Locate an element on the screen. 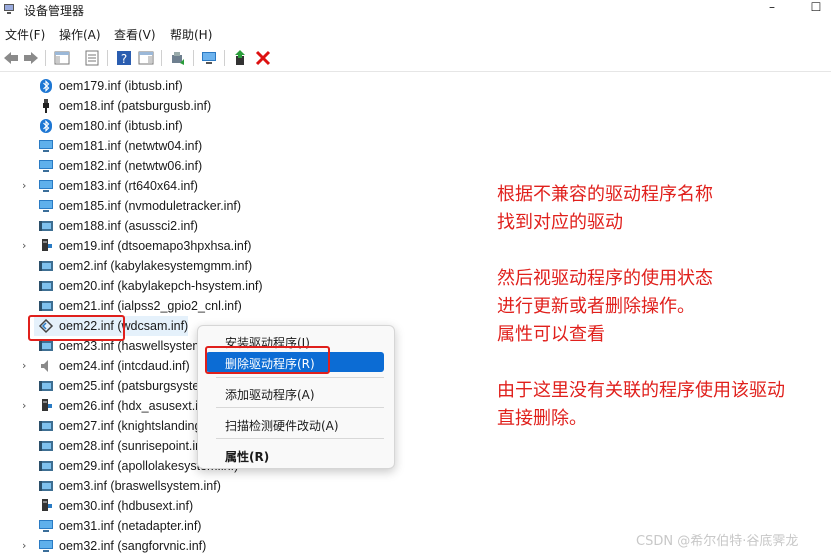 Image resolution: width=831 pixels, height=556 pixels. tree-row-label: oem21.inf (ialpss2_gpio2_cnl.inf) is located at coordinates (150, 306).